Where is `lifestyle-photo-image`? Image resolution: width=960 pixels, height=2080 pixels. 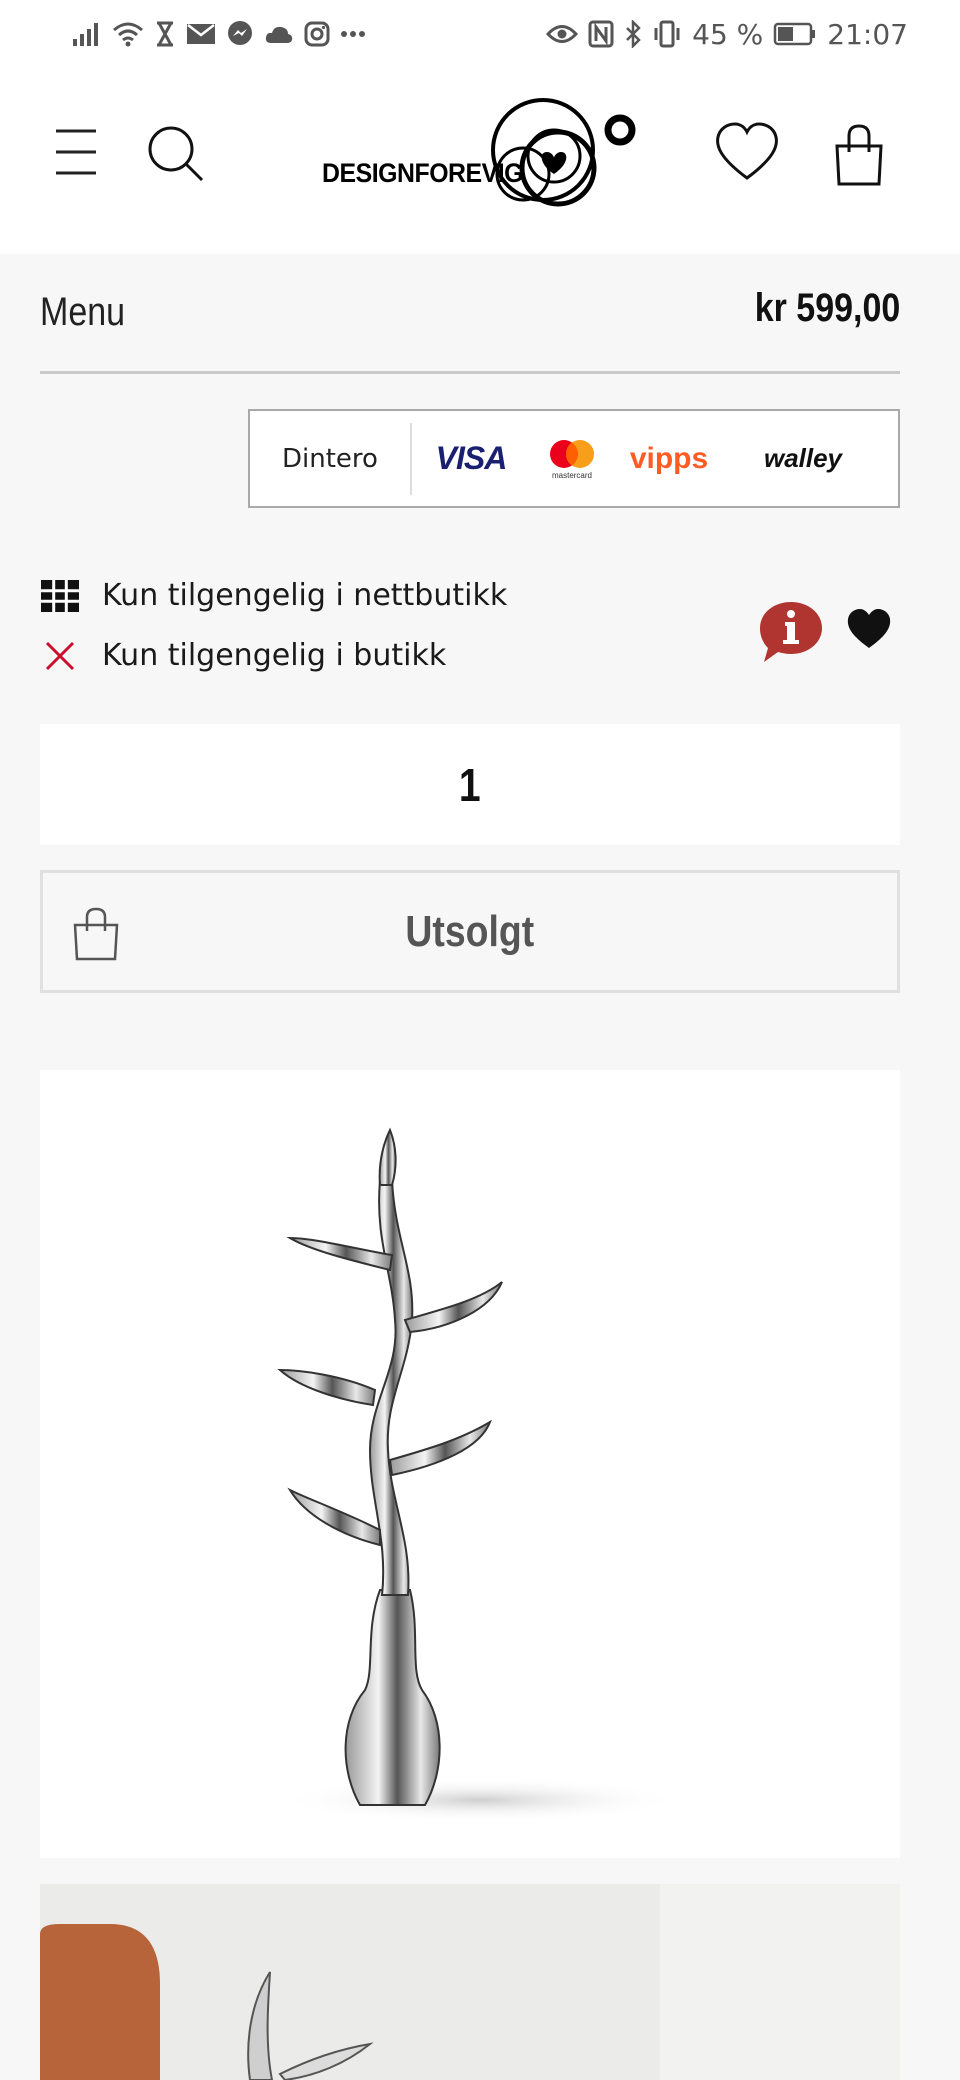
lifestyle-photo-image is located at coordinates (470, 1982).